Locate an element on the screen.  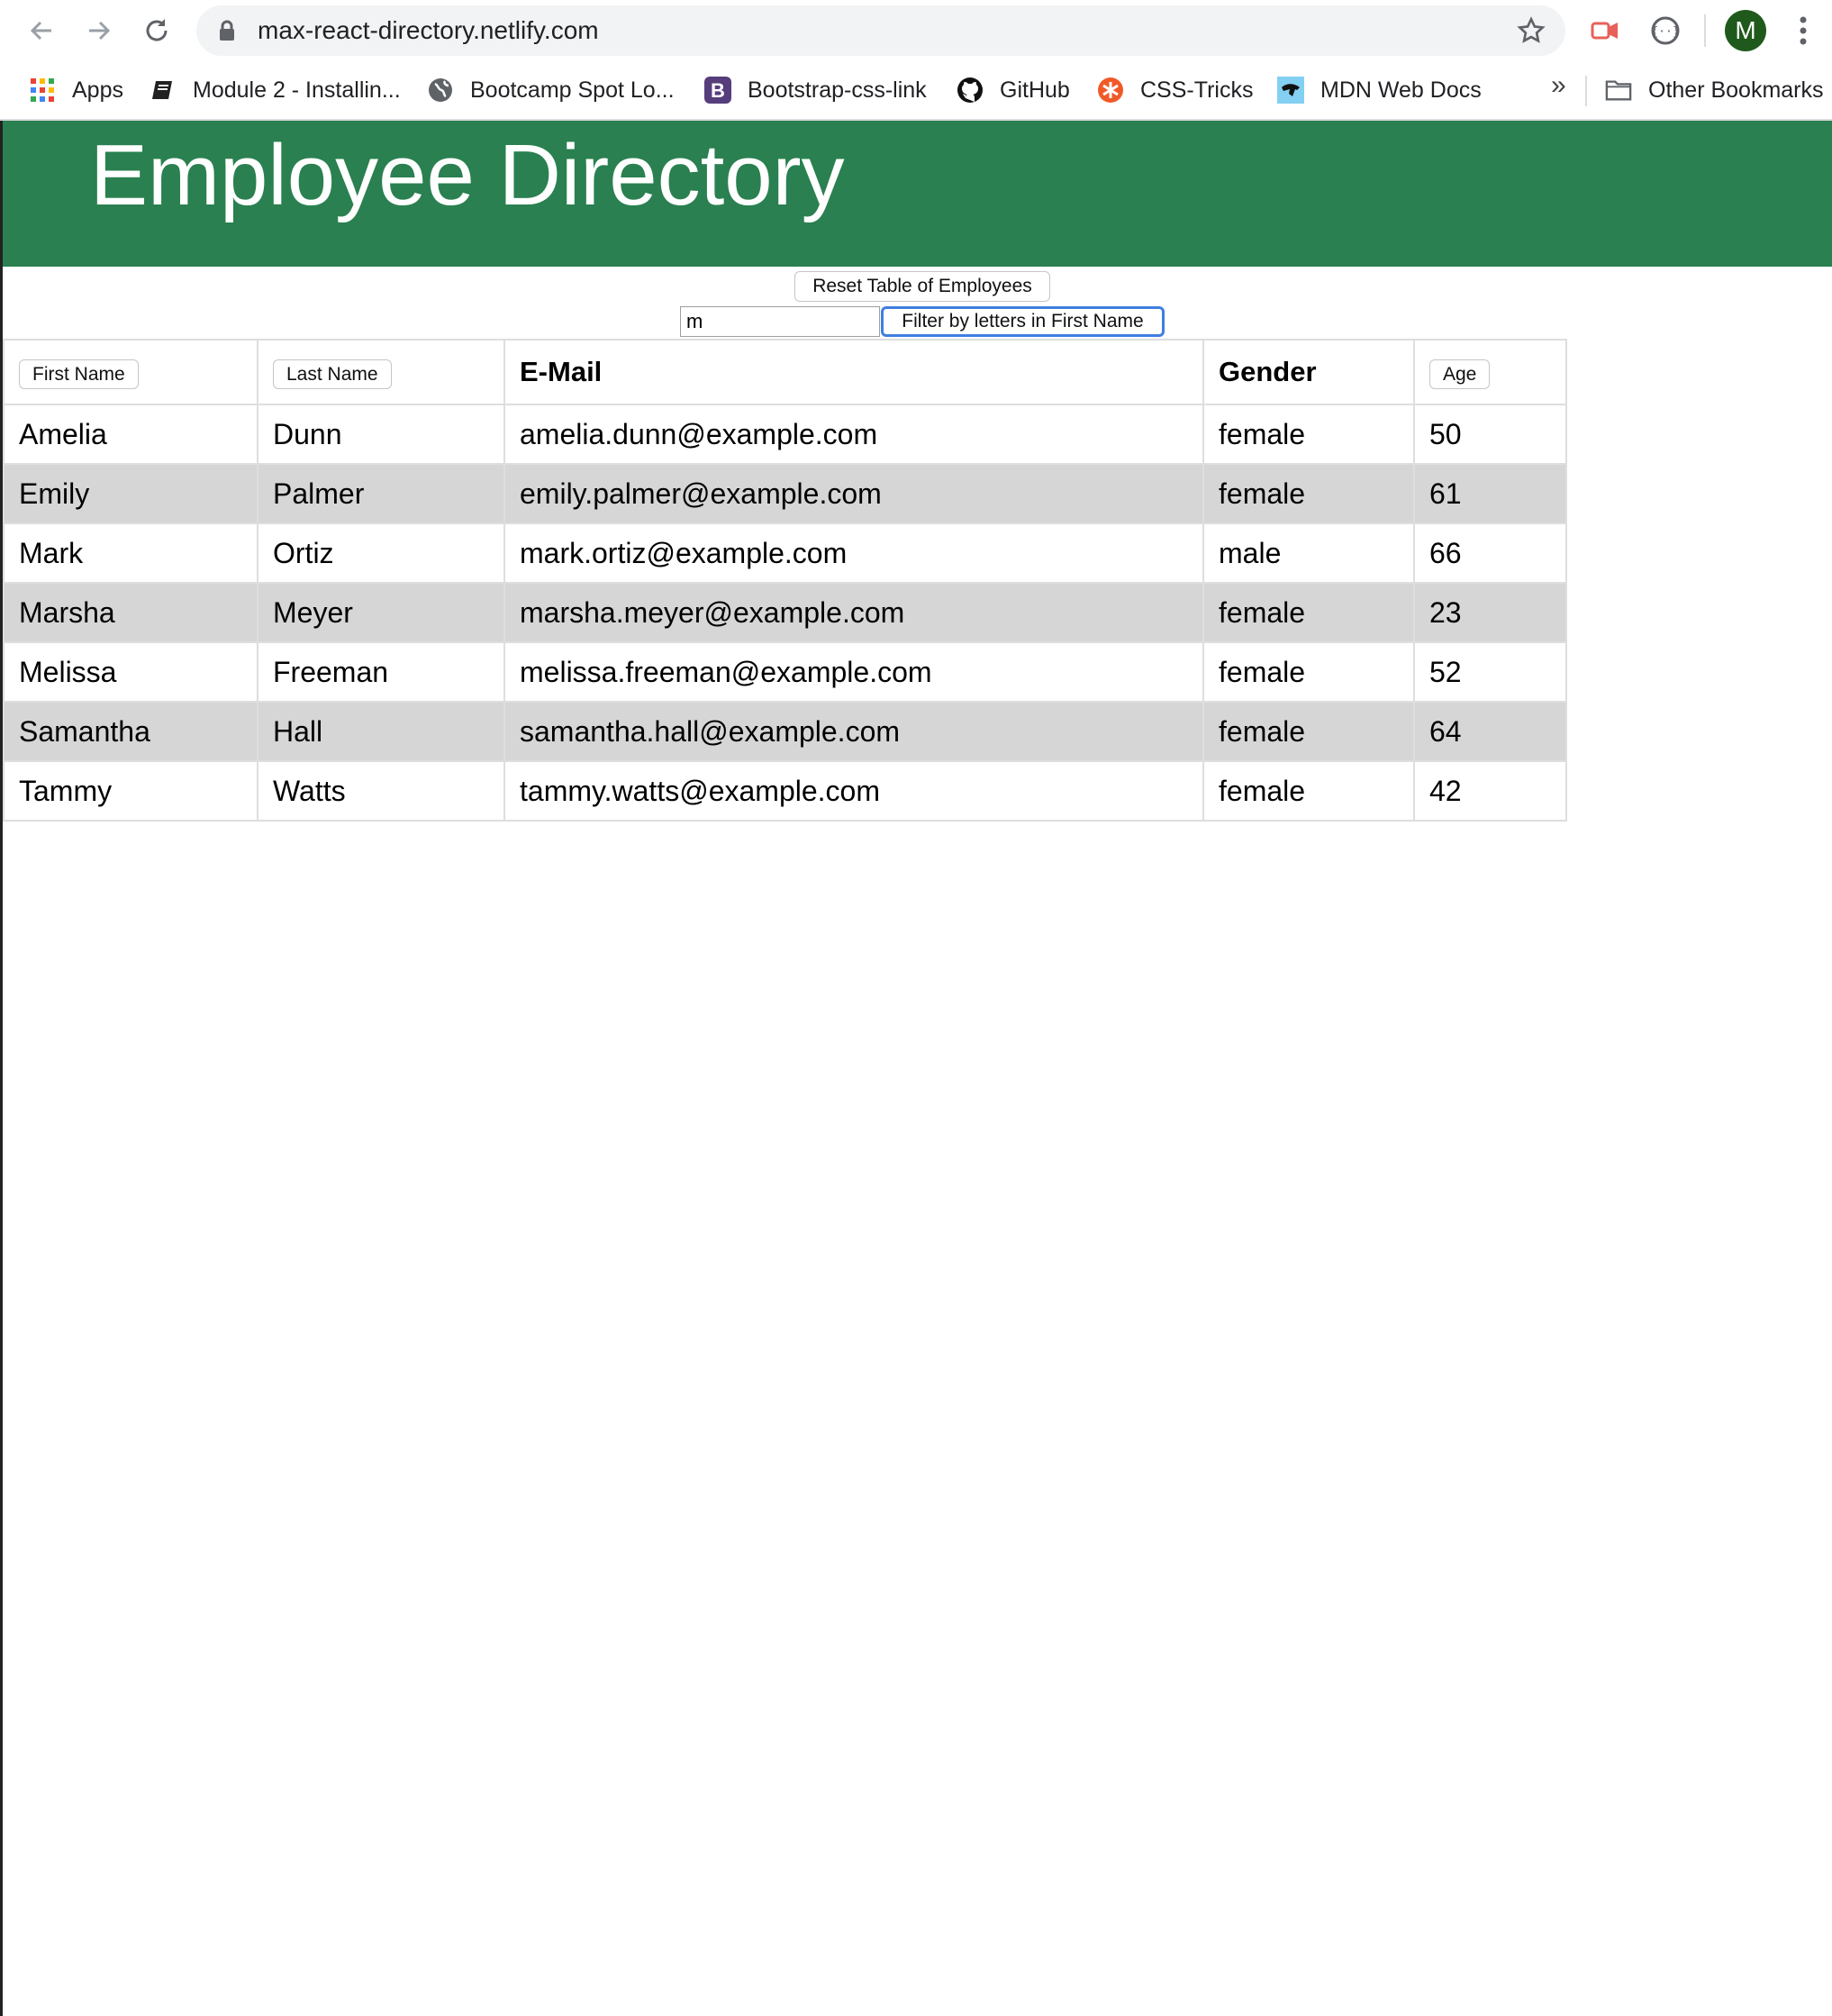
reload-icon is located at coordinates (157, 30).